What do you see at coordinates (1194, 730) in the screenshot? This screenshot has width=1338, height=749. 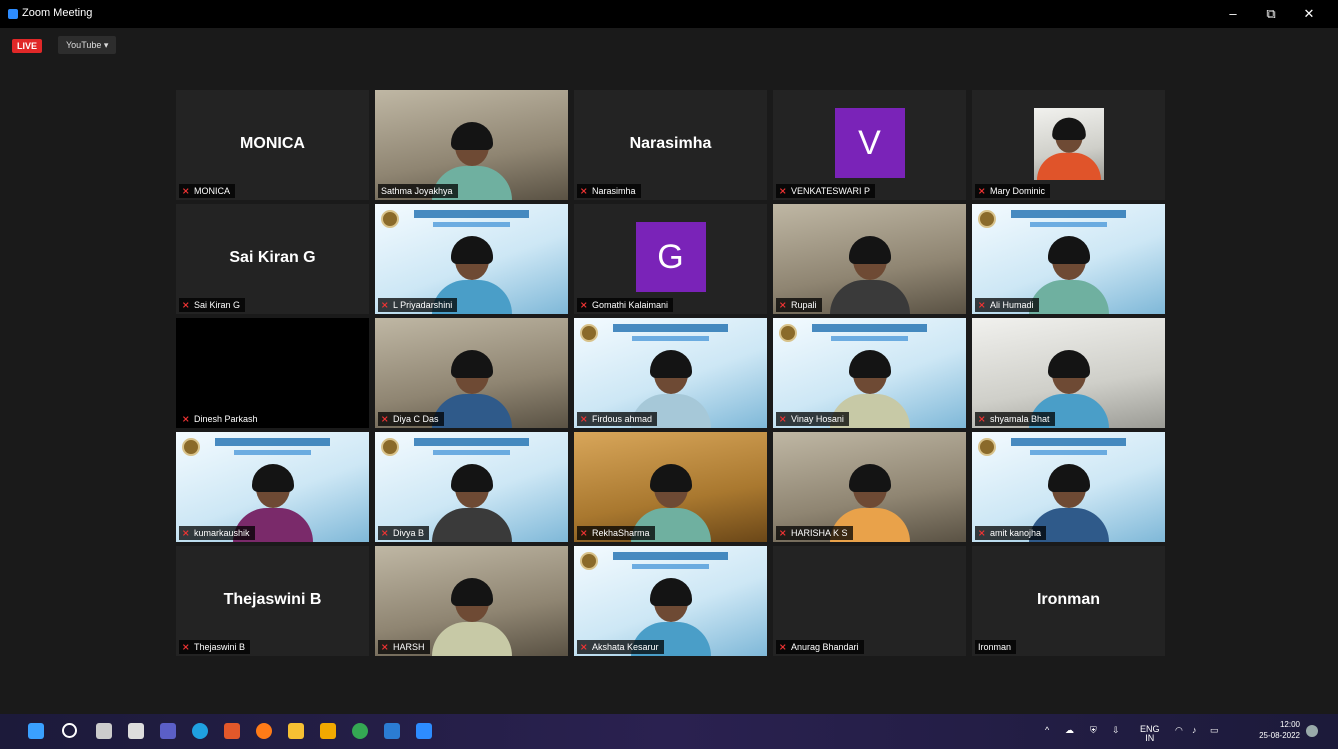 I see `volume-icon: ♪` at bounding box center [1194, 730].